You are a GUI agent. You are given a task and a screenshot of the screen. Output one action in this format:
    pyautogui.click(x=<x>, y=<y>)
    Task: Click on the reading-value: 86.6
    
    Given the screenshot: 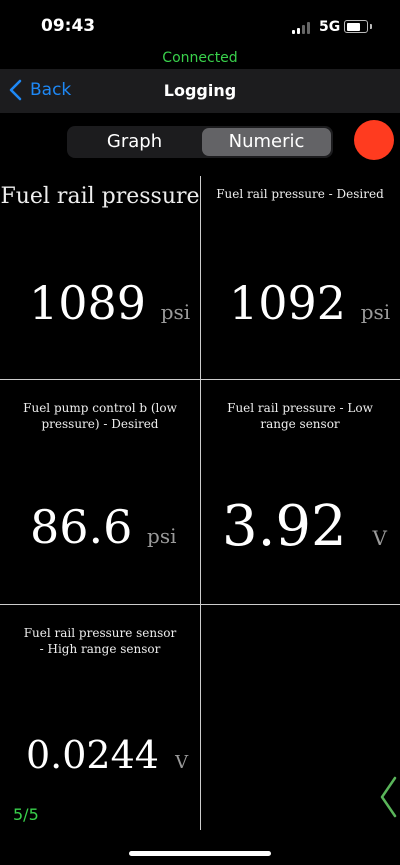 What is the action you would take?
    pyautogui.click(x=81, y=527)
    